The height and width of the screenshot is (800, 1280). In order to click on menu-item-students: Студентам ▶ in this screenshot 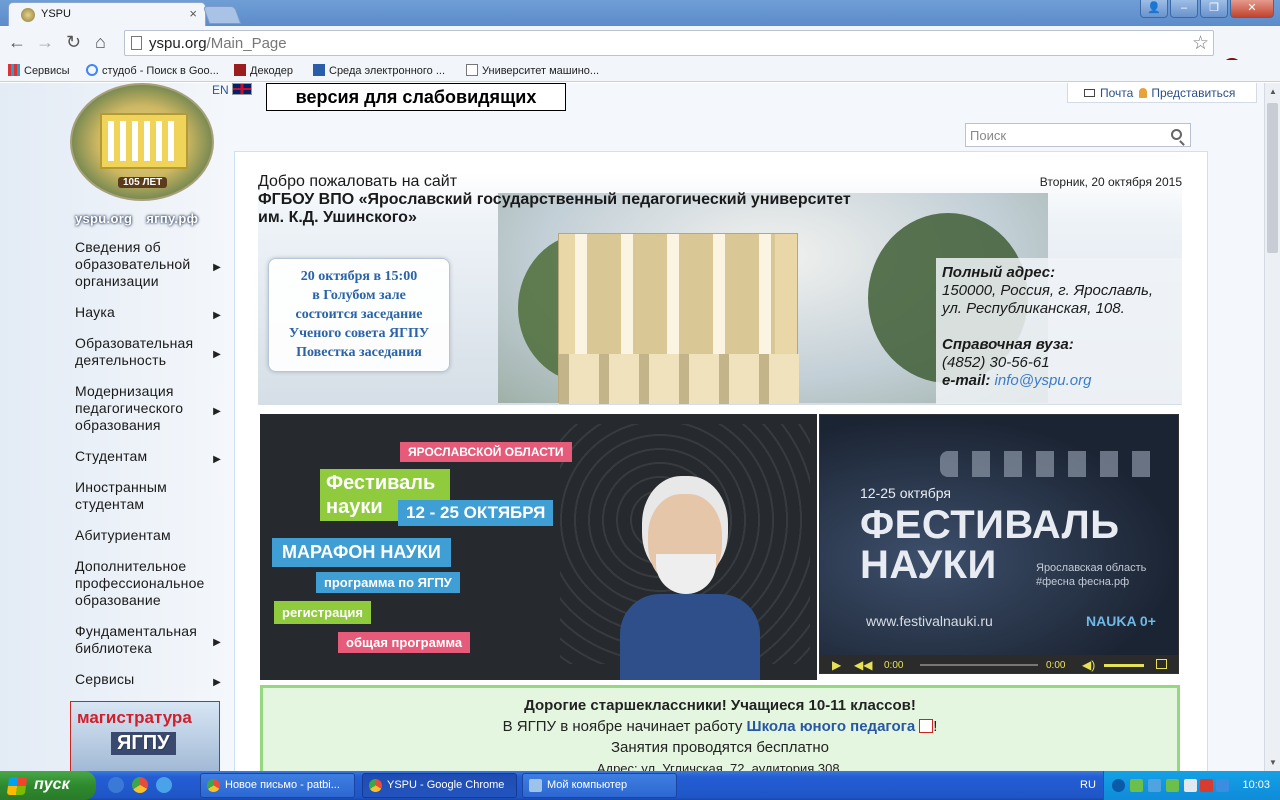, I will do `click(150, 456)`.